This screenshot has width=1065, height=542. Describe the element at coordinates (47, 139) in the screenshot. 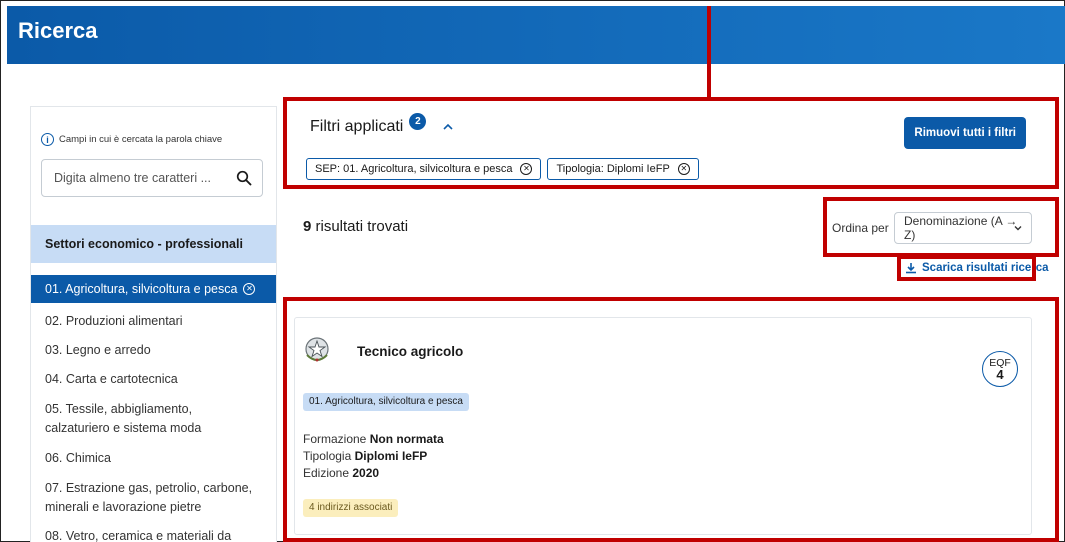

I see `info-icon: i` at that location.